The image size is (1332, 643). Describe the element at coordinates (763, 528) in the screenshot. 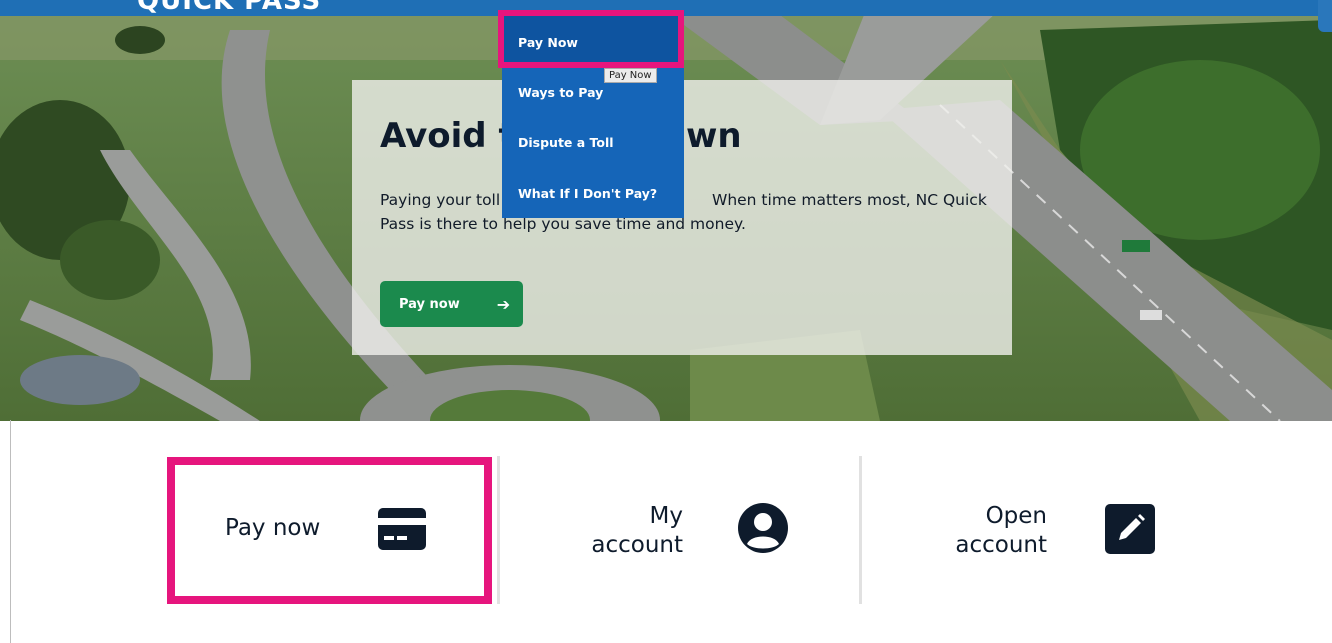

I see `user-circle-icon` at that location.